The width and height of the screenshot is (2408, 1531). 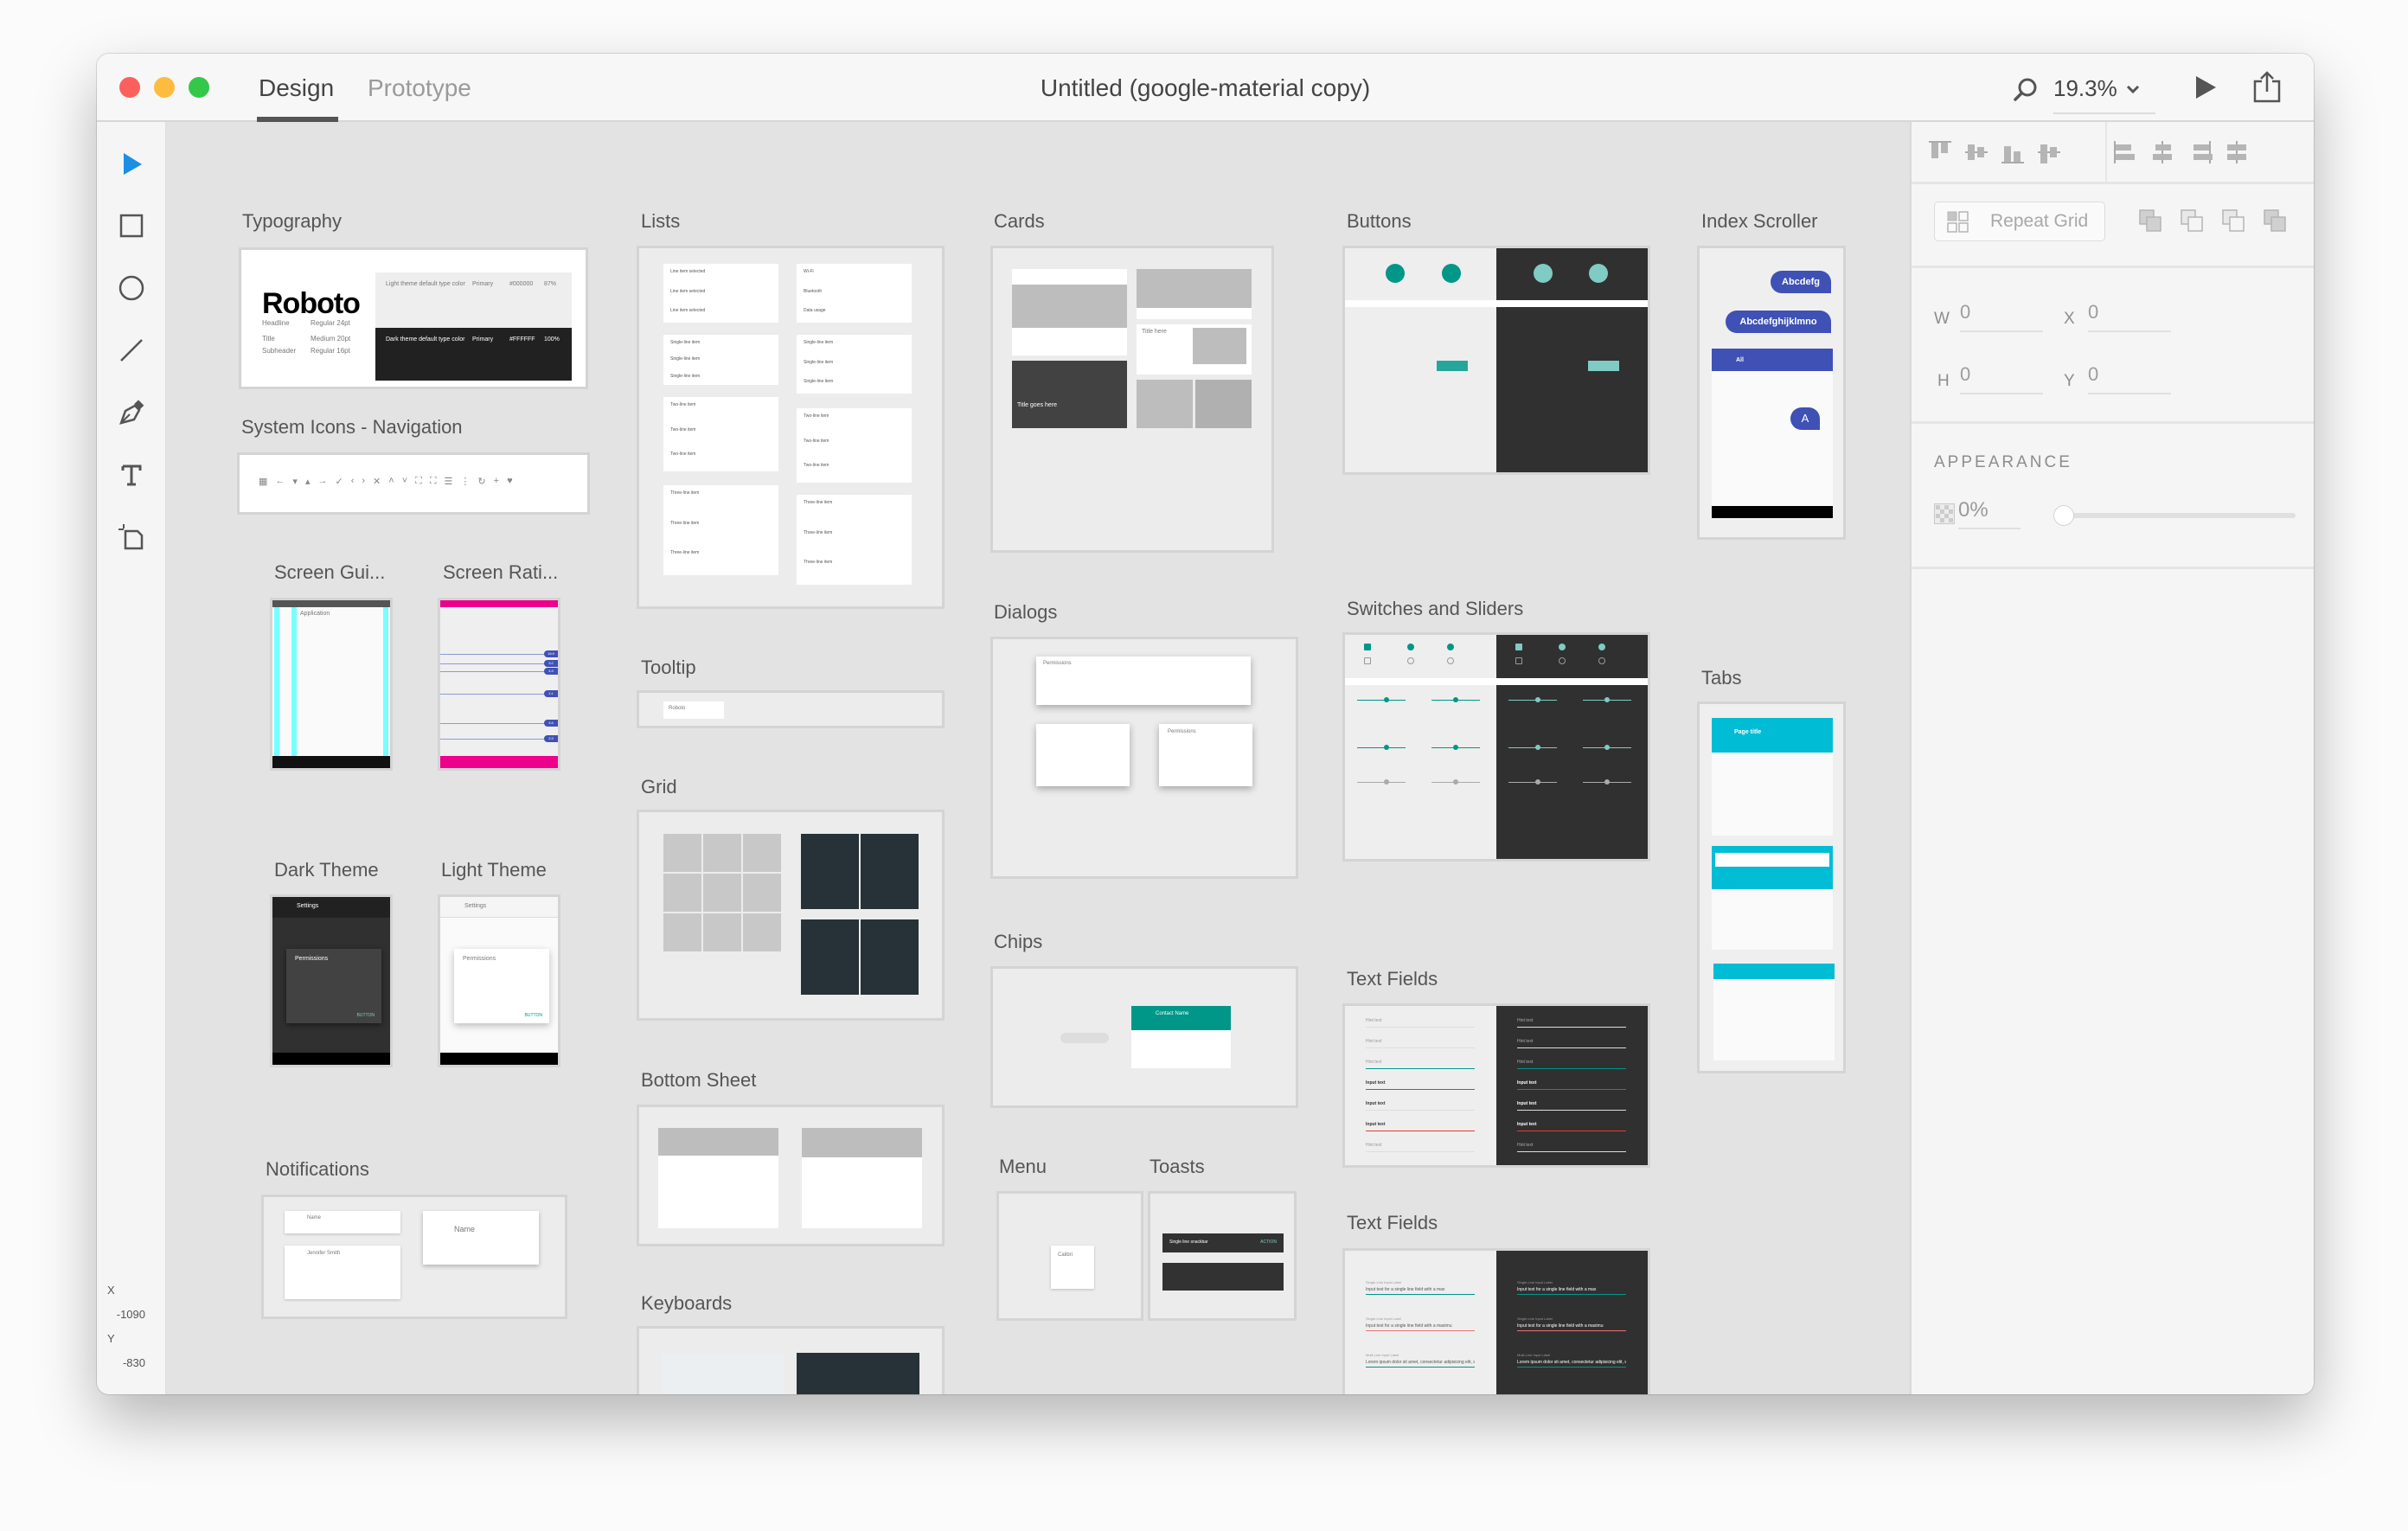 I want to click on card: Title here, so click(x=1194, y=349).